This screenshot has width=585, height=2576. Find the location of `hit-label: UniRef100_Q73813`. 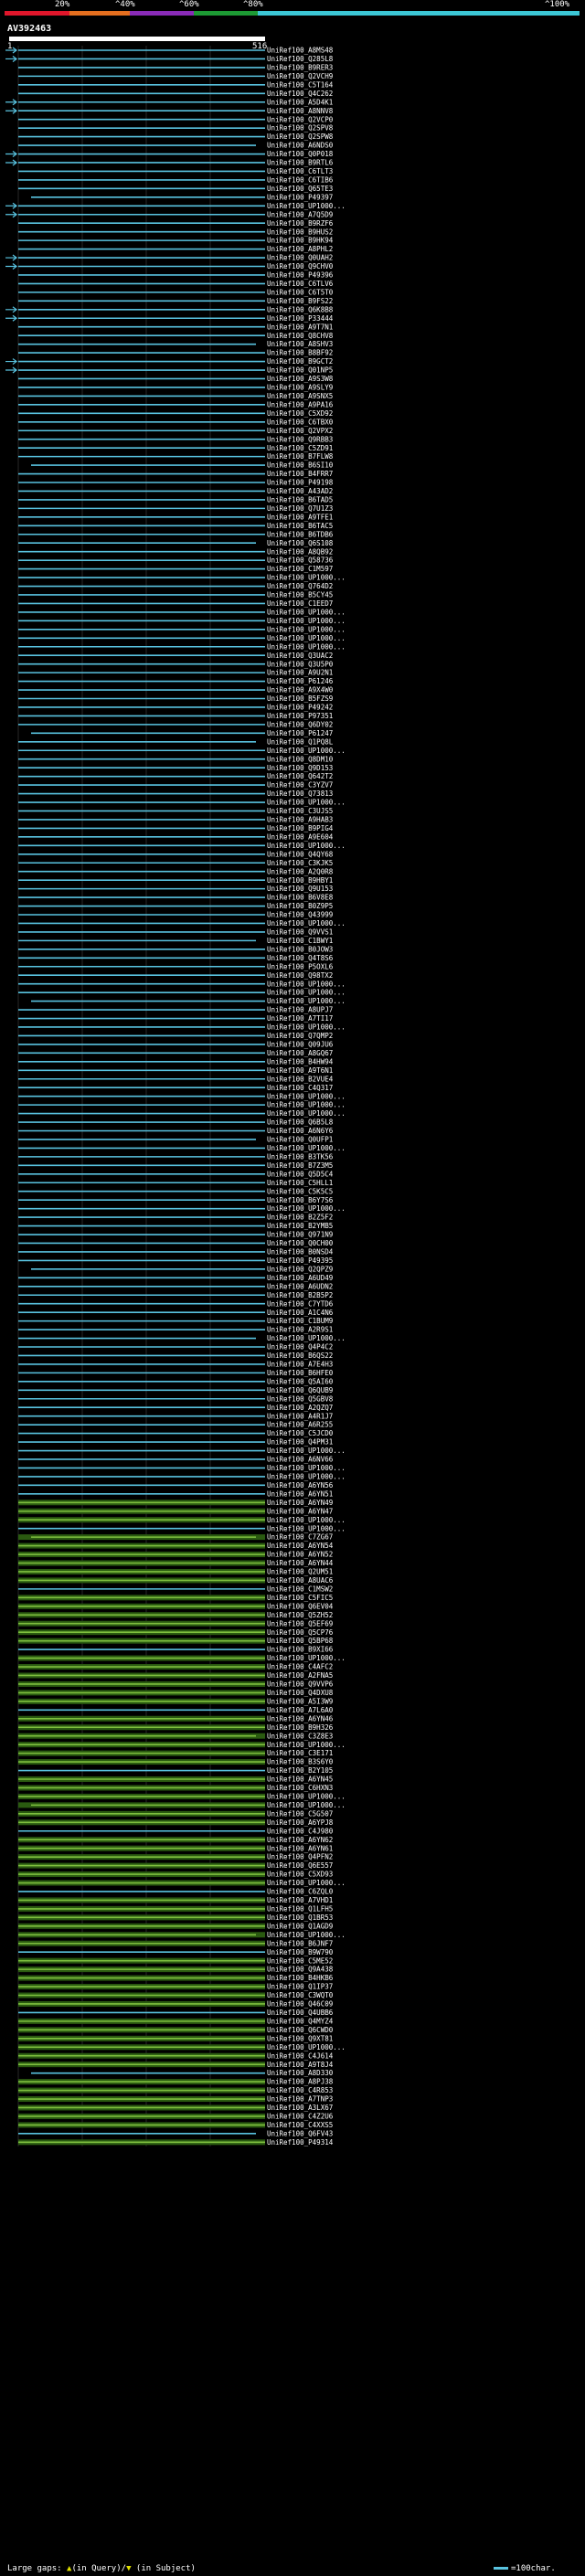

hit-label: UniRef100_Q73813 is located at coordinates (300, 794).